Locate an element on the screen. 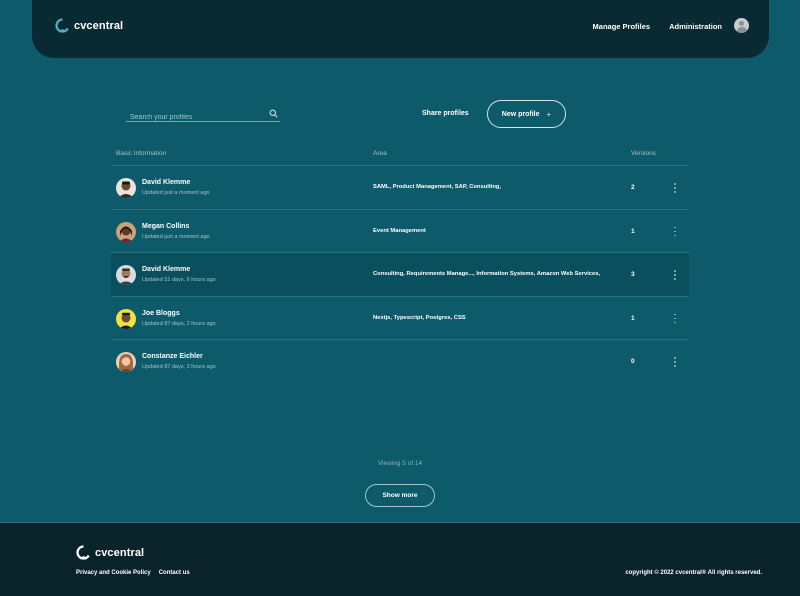 This screenshot has width=800, height=596. header-basic-information: Basic Information is located at coordinates (141, 153).